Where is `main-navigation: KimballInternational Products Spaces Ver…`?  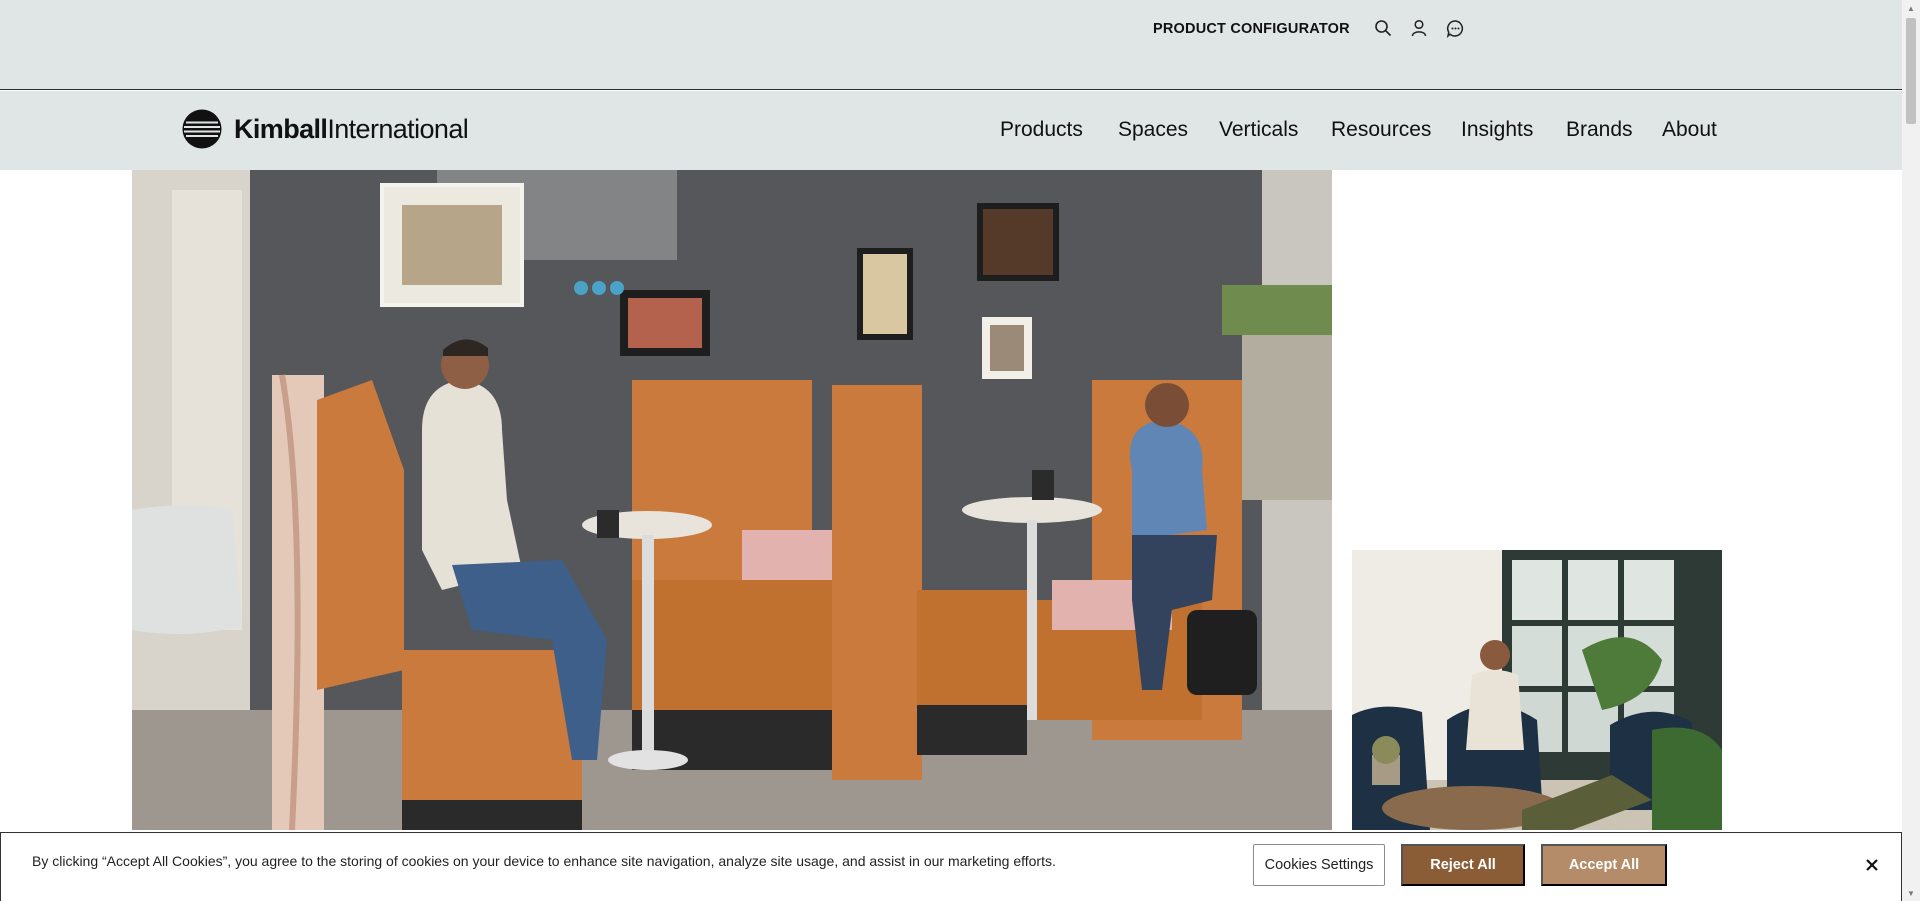
main-navigation: KimballInternational Products Spaces Ver… is located at coordinates (951, 130).